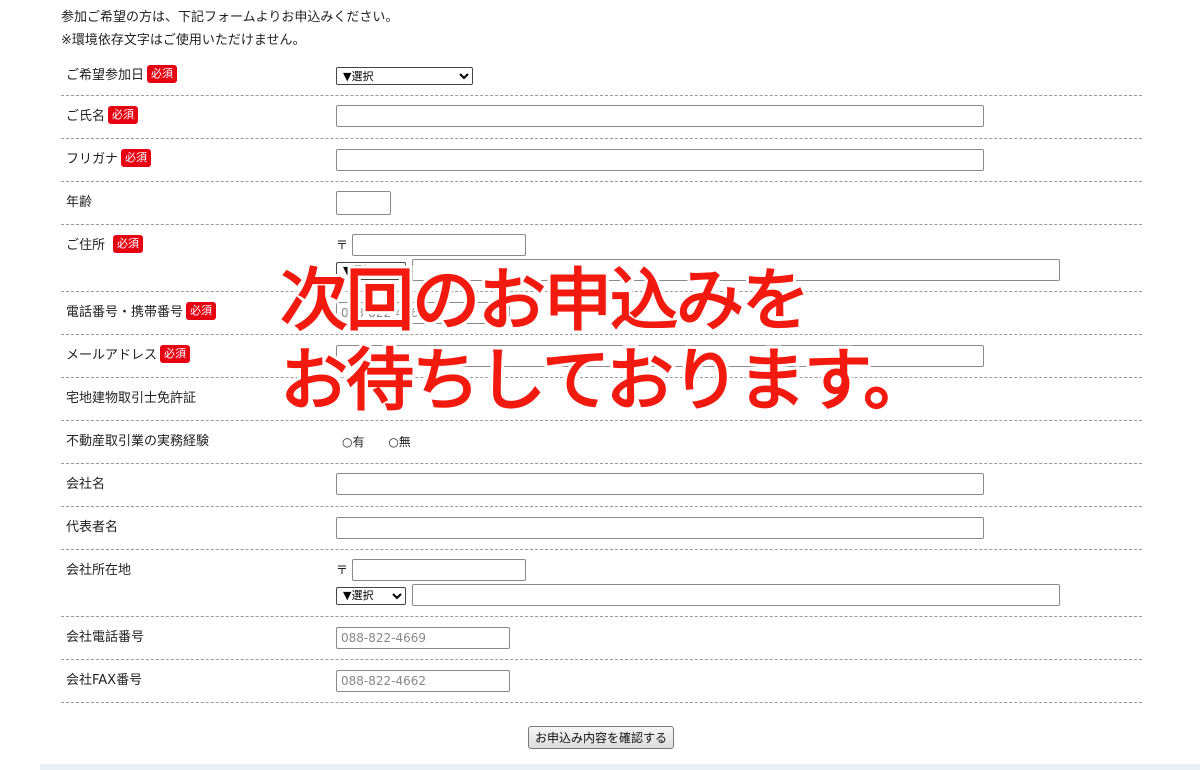 Image resolution: width=1200 pixels, height=770 pixels. What do you see at coordinates (601, 442) in the screenshot?
I see `form-row-experience: 不動産取引業の実務経験 ○有 ○無` at bounding box center [601, 442].